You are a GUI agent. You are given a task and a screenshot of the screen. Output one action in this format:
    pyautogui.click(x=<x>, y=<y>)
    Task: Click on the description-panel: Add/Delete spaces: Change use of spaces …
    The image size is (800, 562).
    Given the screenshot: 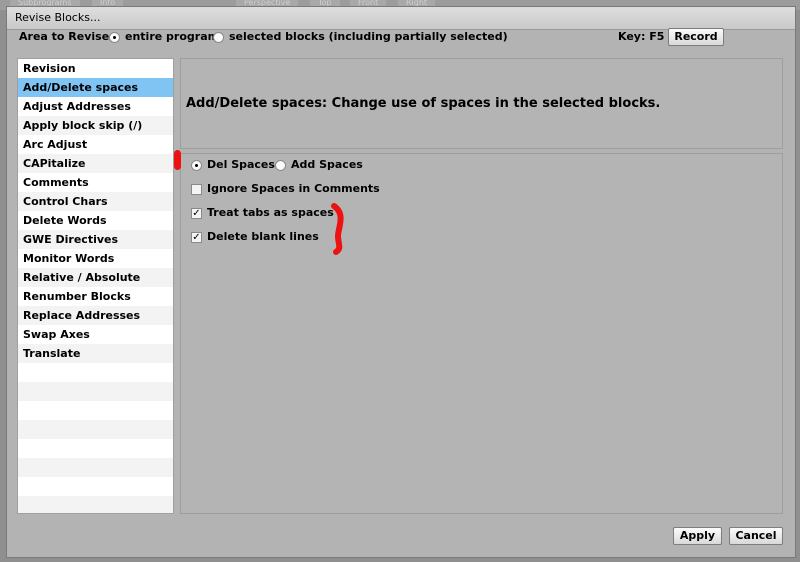 What is the action you would take?
    pyautogui.click(x=481, y=103)
    